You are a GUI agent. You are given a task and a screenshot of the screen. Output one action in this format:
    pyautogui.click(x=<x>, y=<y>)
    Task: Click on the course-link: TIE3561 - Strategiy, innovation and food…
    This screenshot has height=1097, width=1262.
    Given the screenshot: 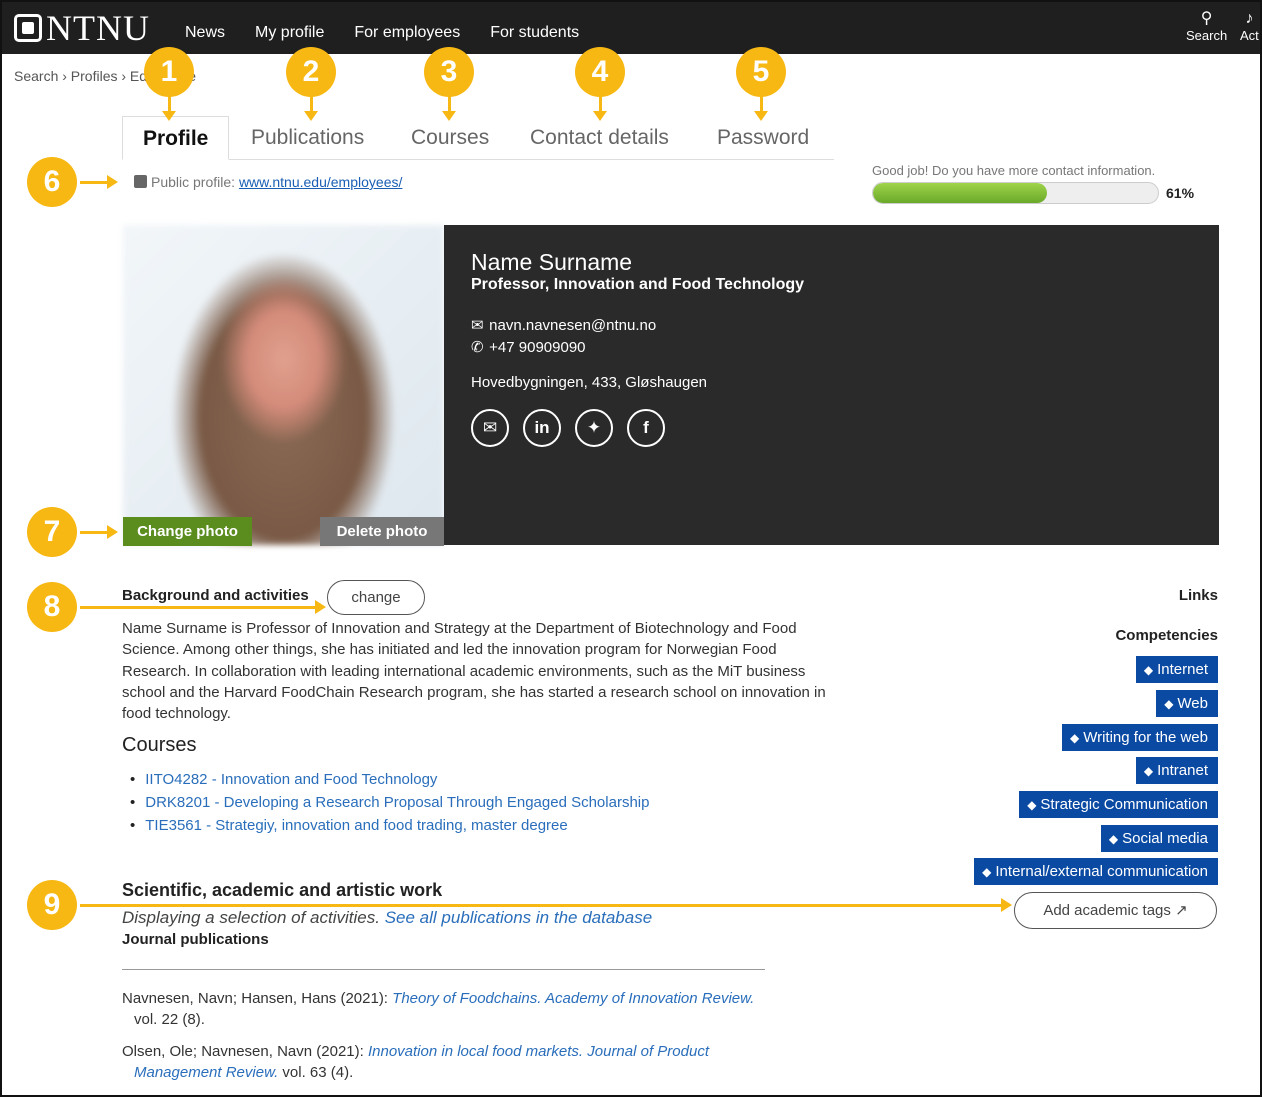 What is the action you would take?
    pyautogui.click(x=356, y=825)
    